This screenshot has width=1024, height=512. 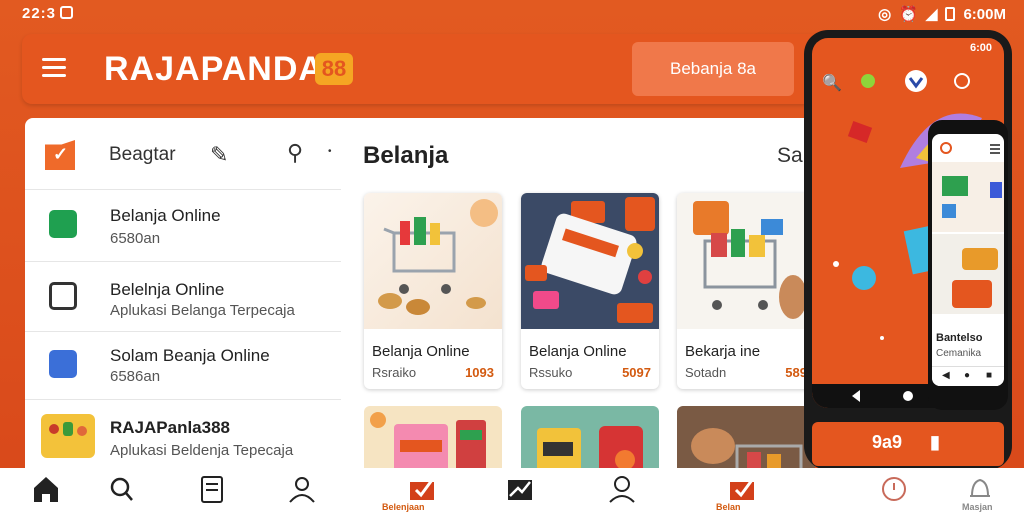 I want to click on home-icon: ●, so click(x=967, y=375).